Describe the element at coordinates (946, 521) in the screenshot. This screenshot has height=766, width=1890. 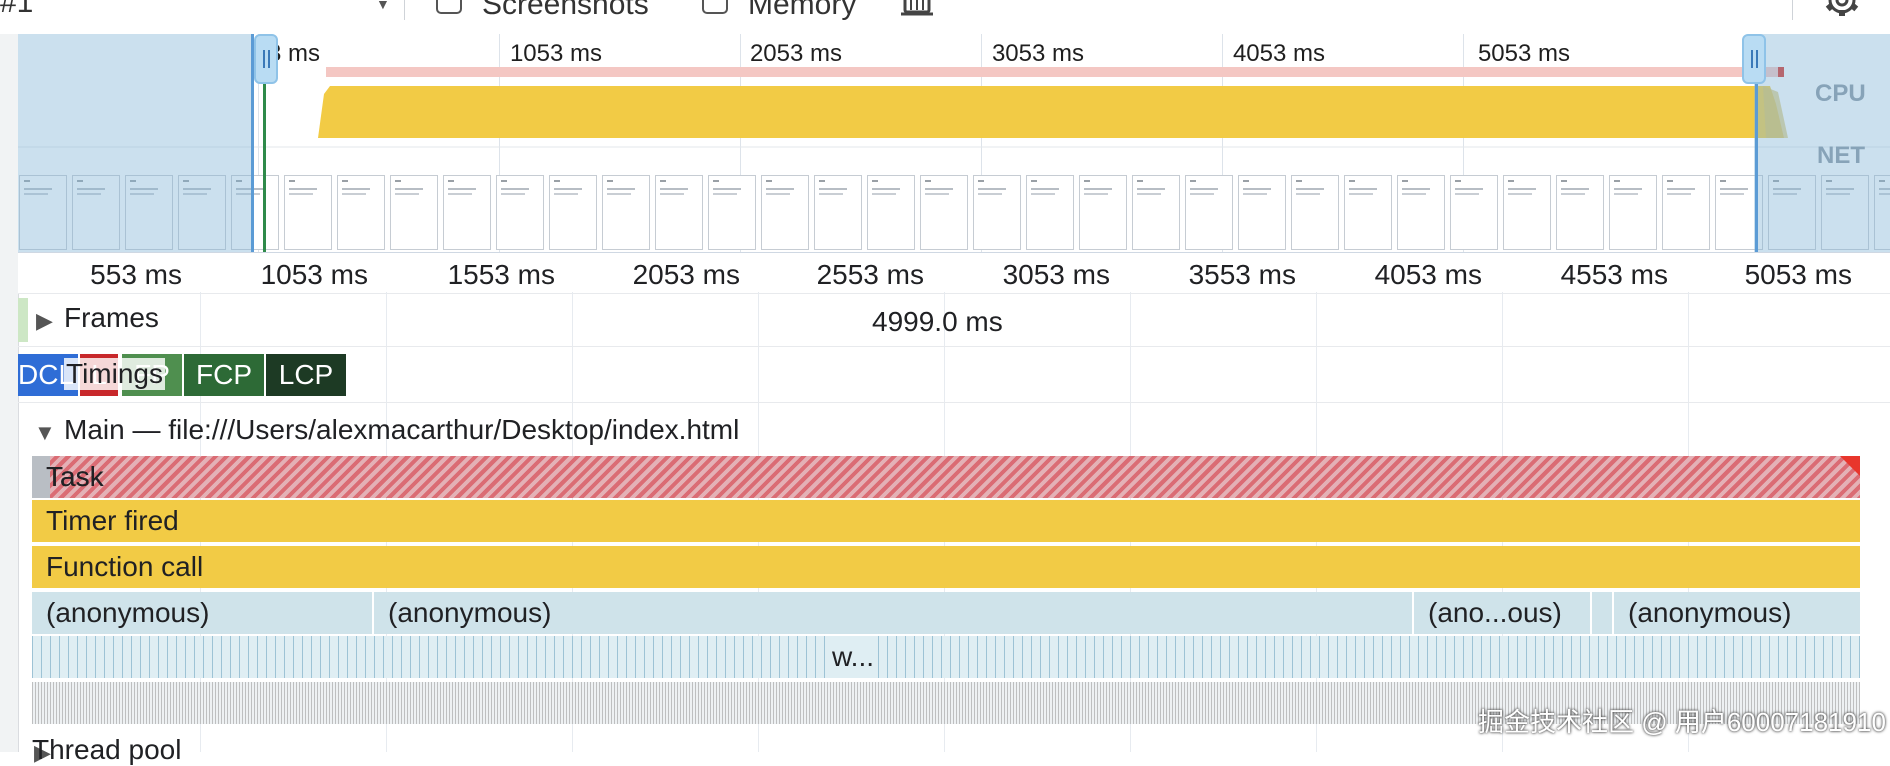
I see `timer-fired-bar: Timer fired` at that location.